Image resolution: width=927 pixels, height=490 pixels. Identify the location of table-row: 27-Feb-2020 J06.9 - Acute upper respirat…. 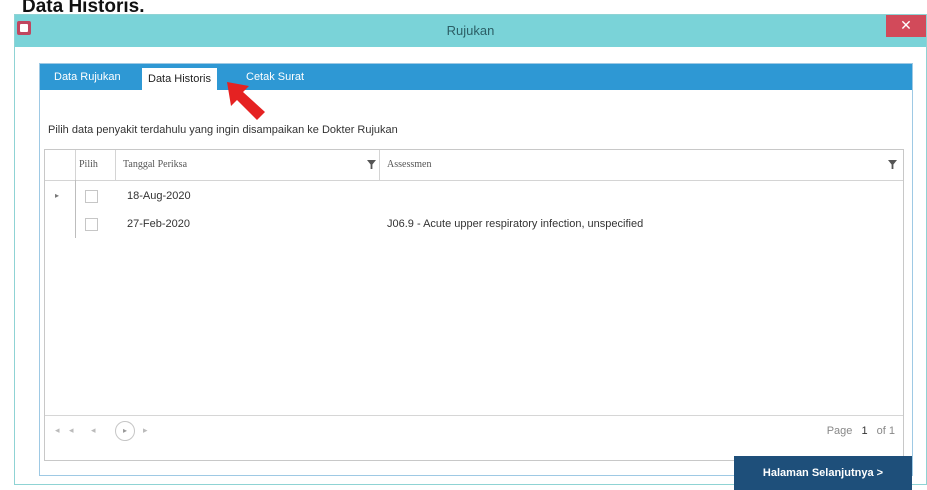
(474, 226).